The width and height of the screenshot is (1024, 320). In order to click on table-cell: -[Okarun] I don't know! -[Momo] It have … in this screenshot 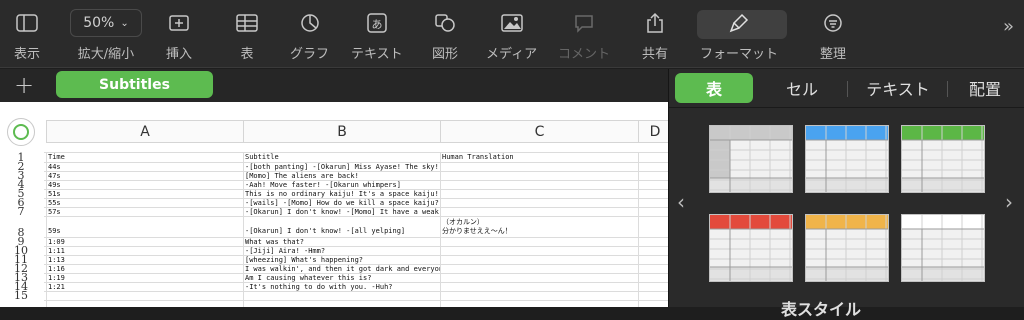, I will do `click(341, 212)`.